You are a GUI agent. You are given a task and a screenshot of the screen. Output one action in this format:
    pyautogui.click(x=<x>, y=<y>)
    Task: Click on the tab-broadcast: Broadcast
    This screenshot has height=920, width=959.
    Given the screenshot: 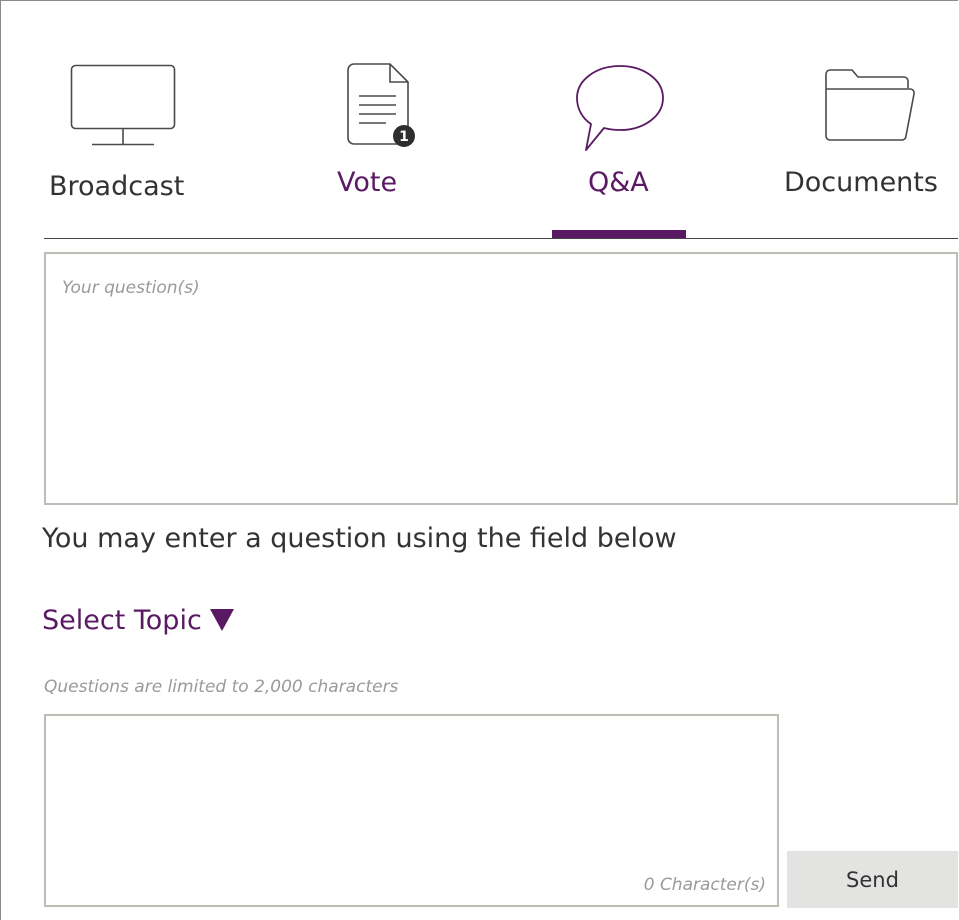 What is the action you would take?
    pyautogui.click(x=125, y=119)
    